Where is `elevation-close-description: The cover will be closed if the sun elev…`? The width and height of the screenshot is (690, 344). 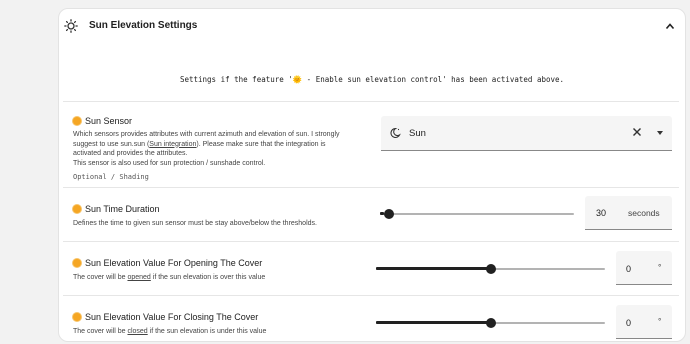 elevation-close-description: The cover will be closed if the sun elev… is located at coordinates (218, 332).